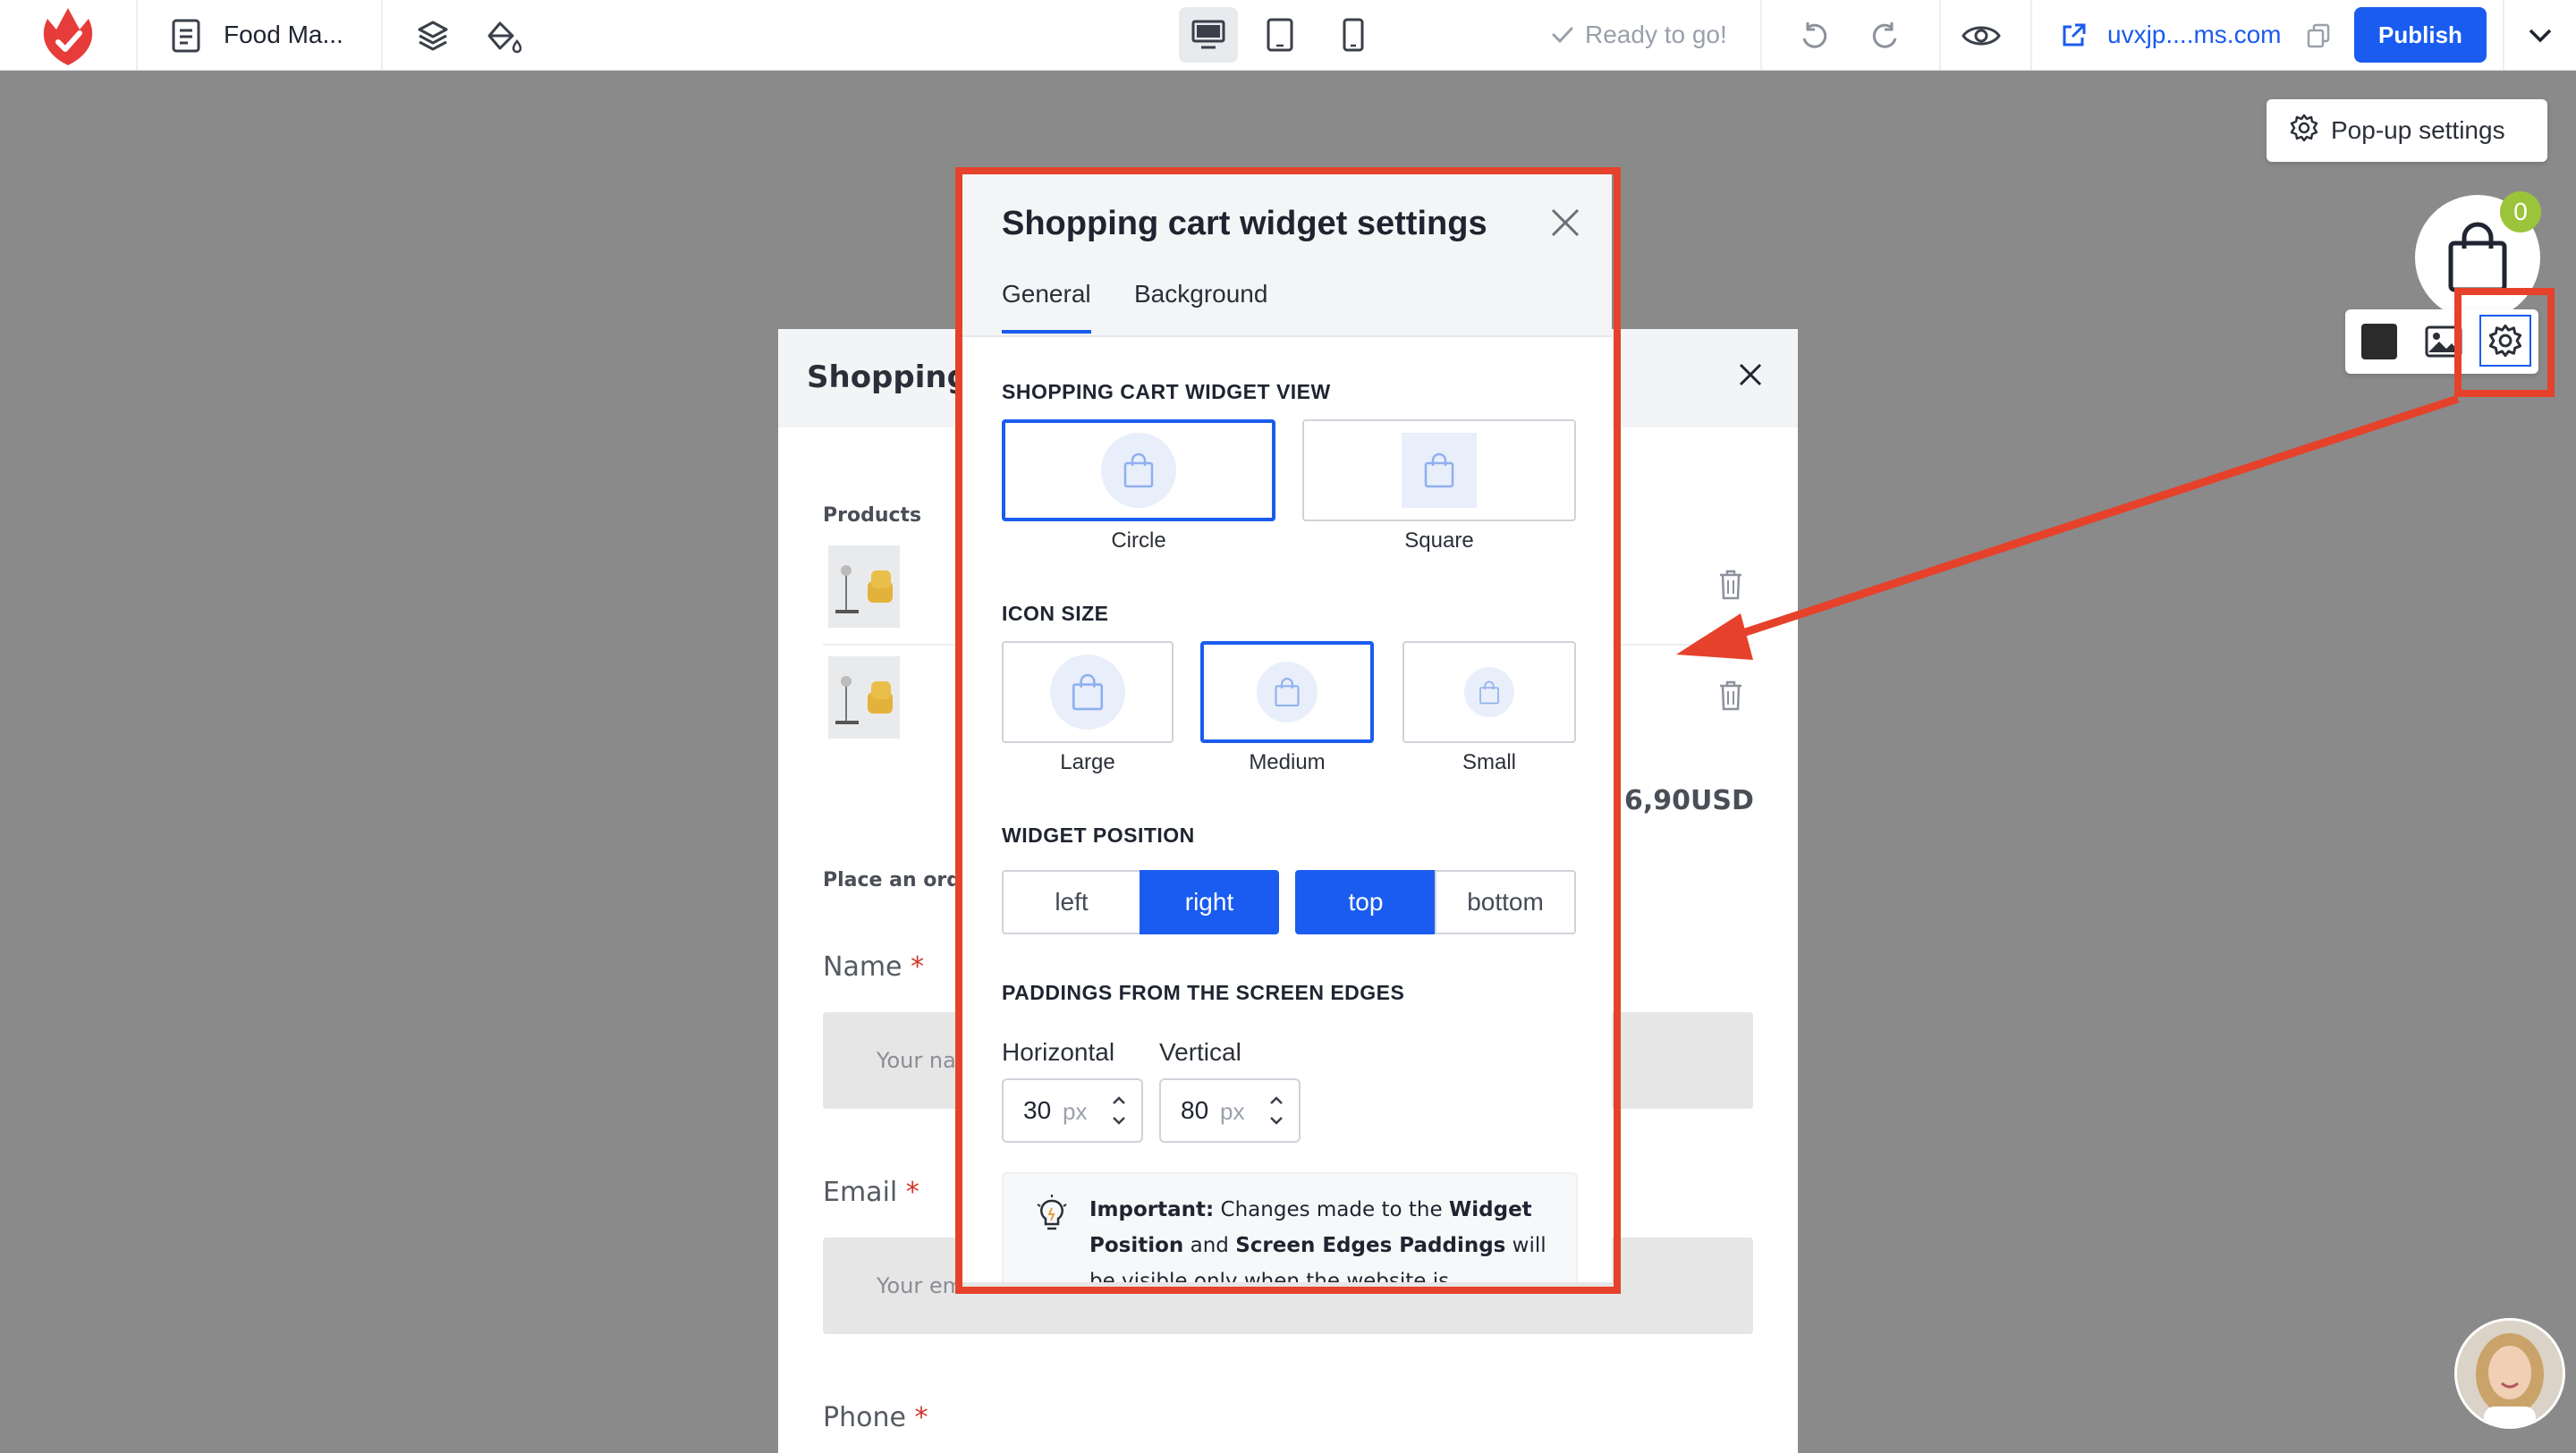  Describe the element at coordinates (2509, 1374) in the screenshot. I see `support-chat-avatar` at that location.